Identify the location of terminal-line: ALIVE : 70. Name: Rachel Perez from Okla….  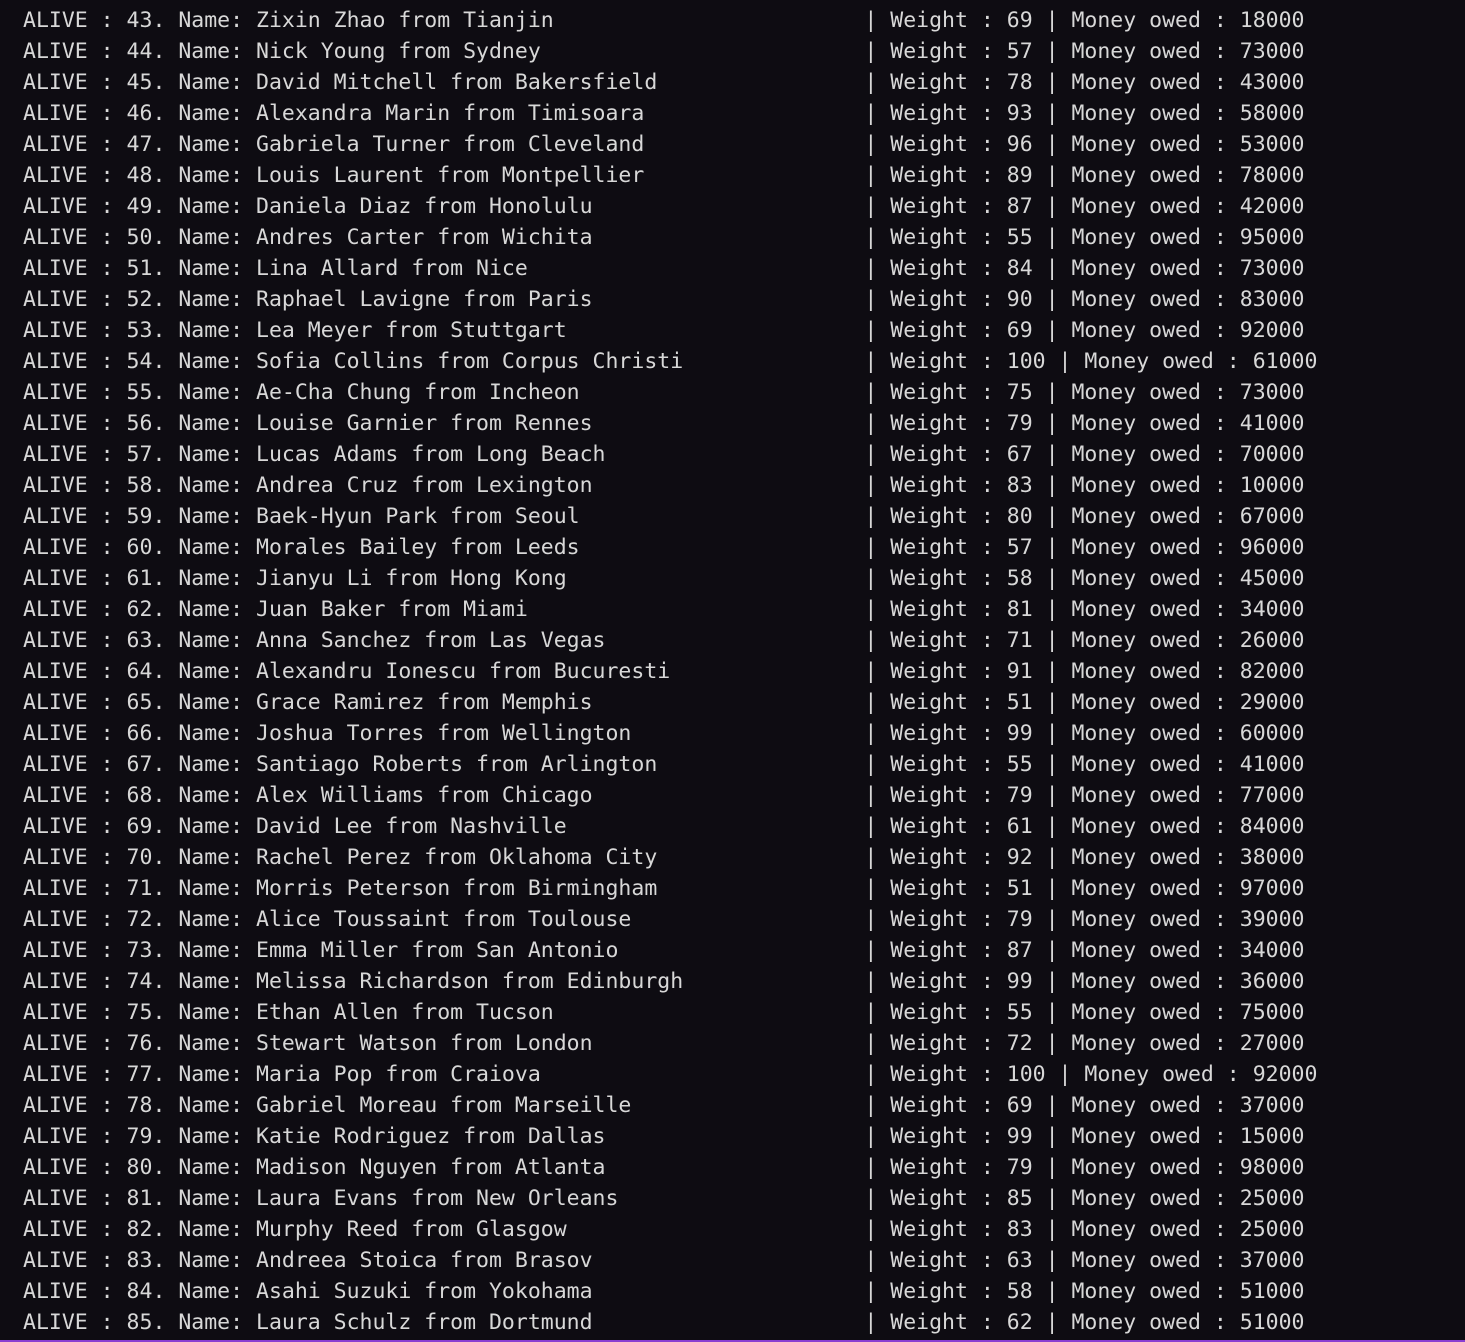
(664, 857).